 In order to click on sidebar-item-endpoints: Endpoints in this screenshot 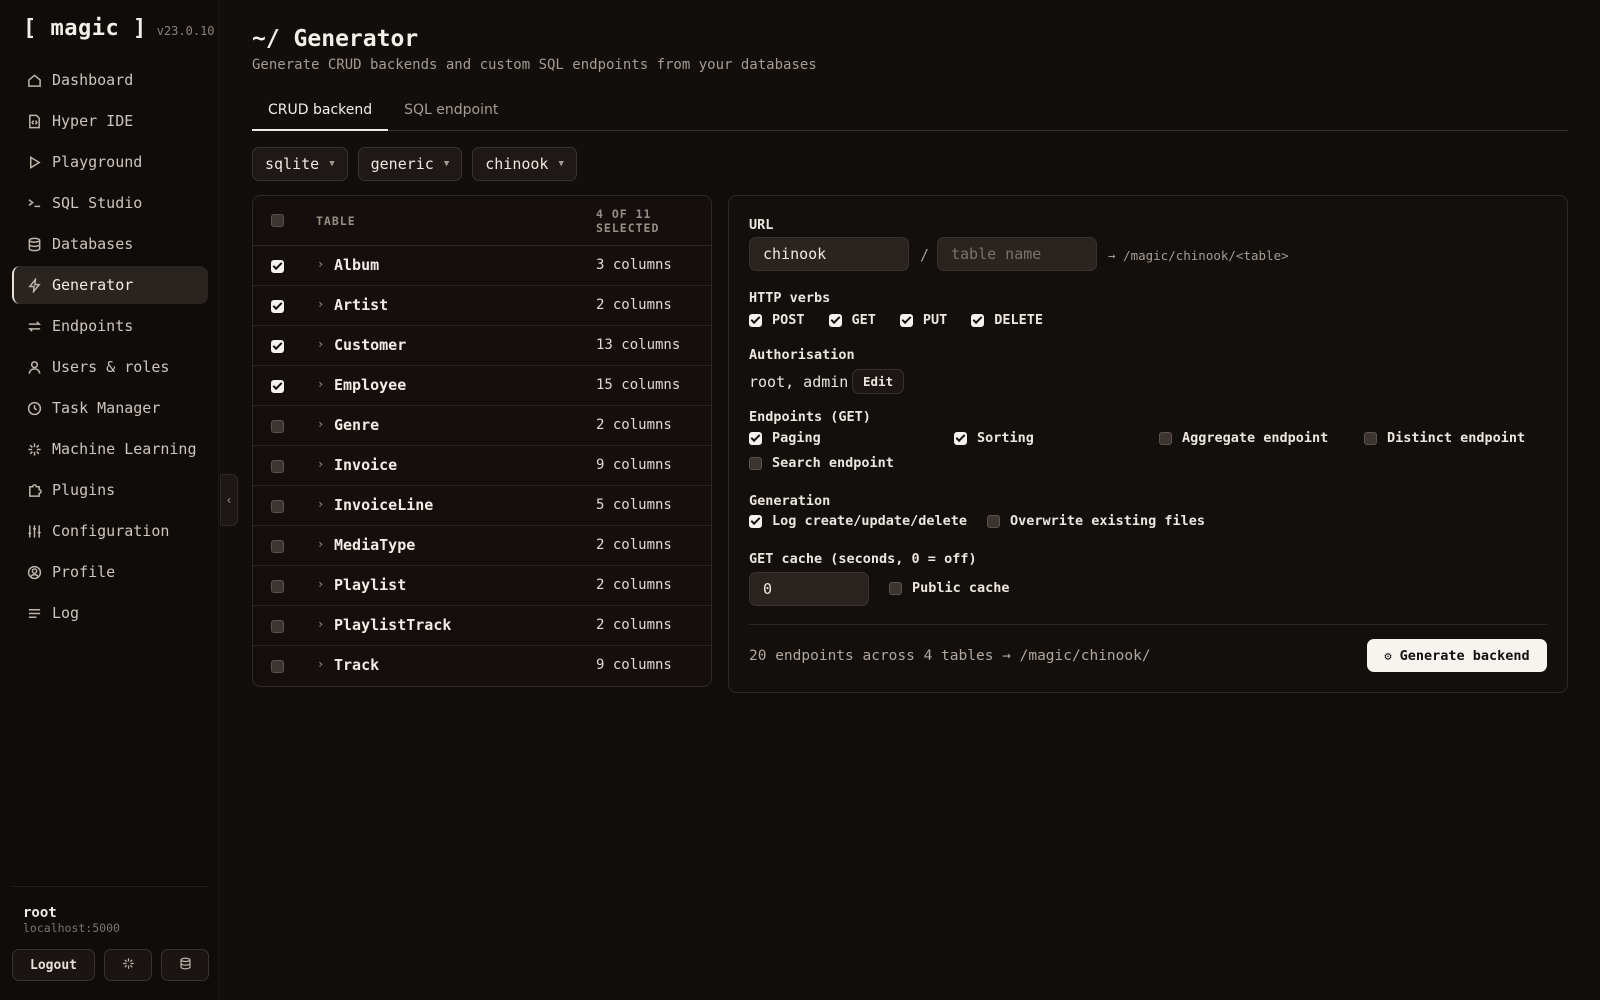, I will do `click(110, 326)`.